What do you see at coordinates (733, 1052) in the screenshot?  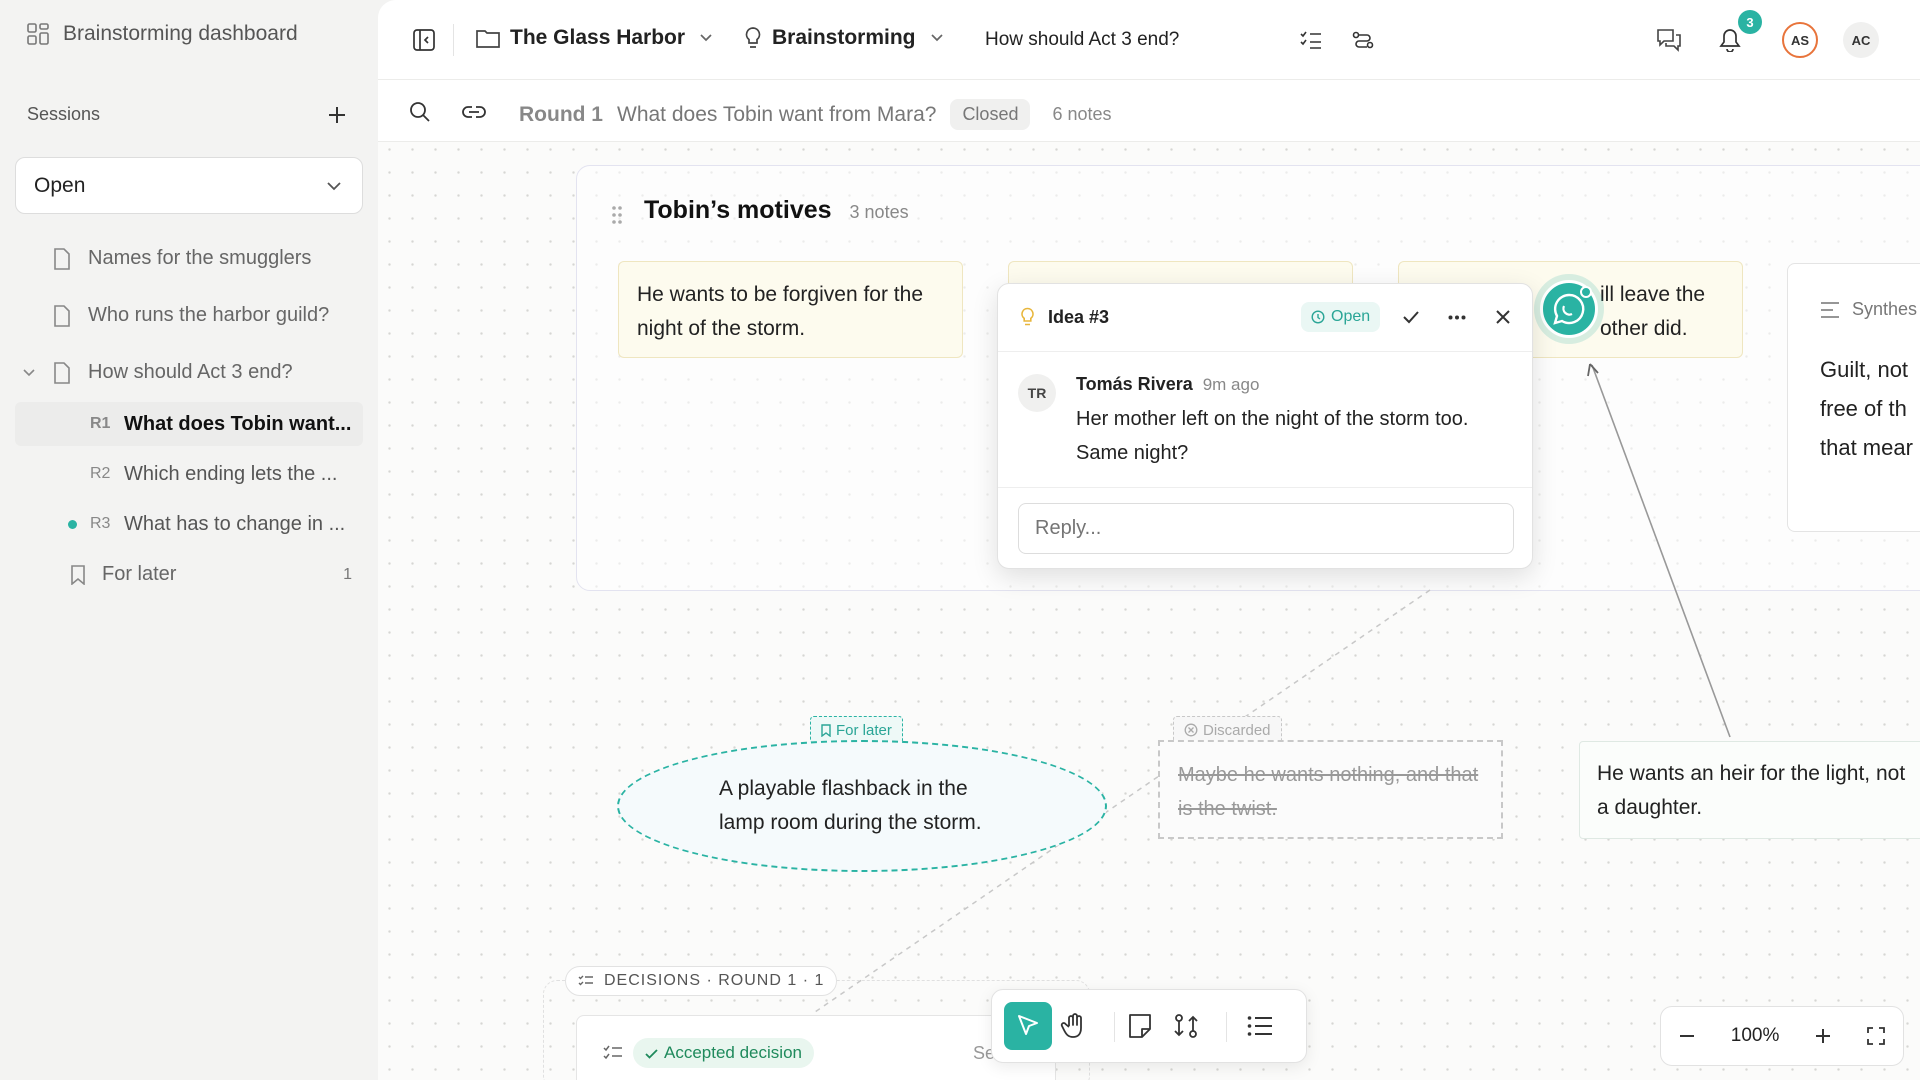 I see `accepted-label: Accepted decision` at bounding box center [733, 1052].